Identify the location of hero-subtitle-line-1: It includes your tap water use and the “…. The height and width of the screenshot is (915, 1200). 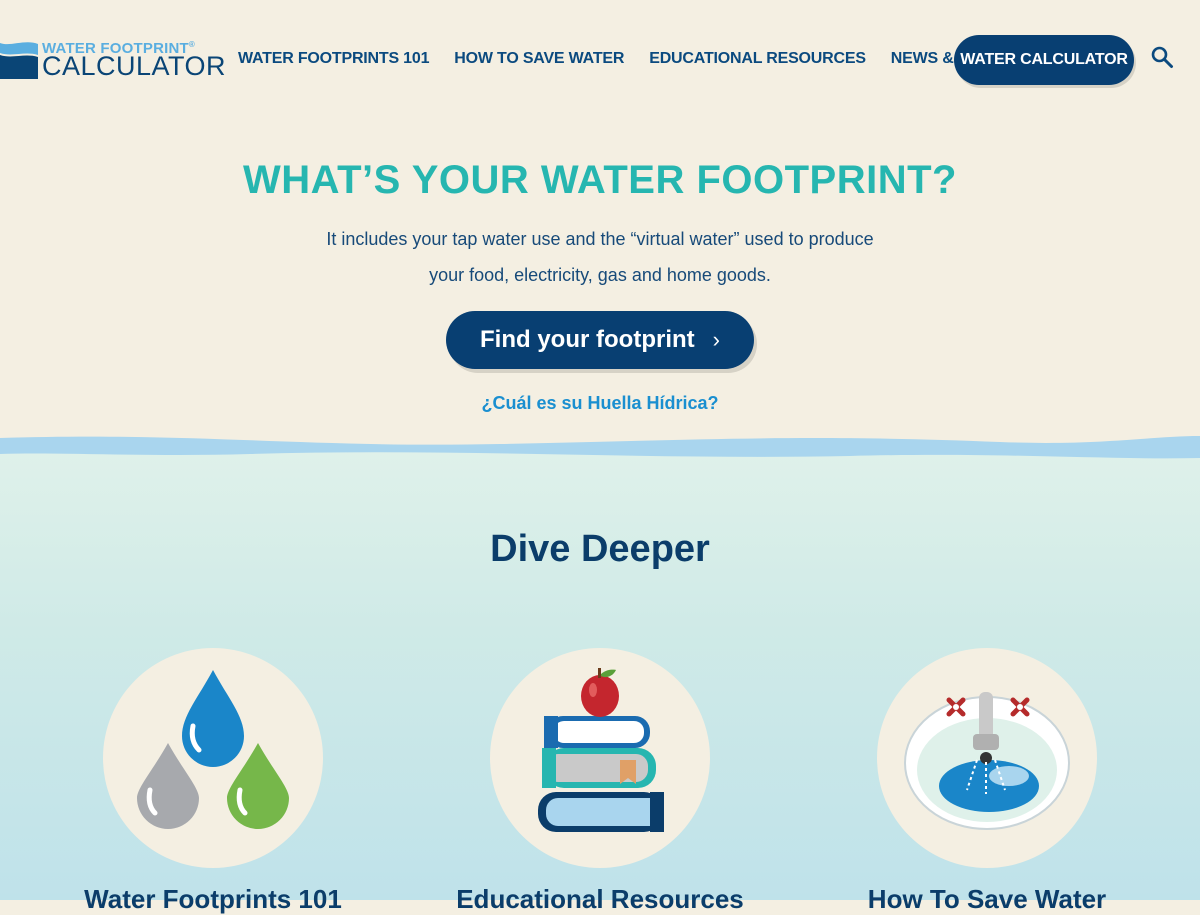
(600, 239).